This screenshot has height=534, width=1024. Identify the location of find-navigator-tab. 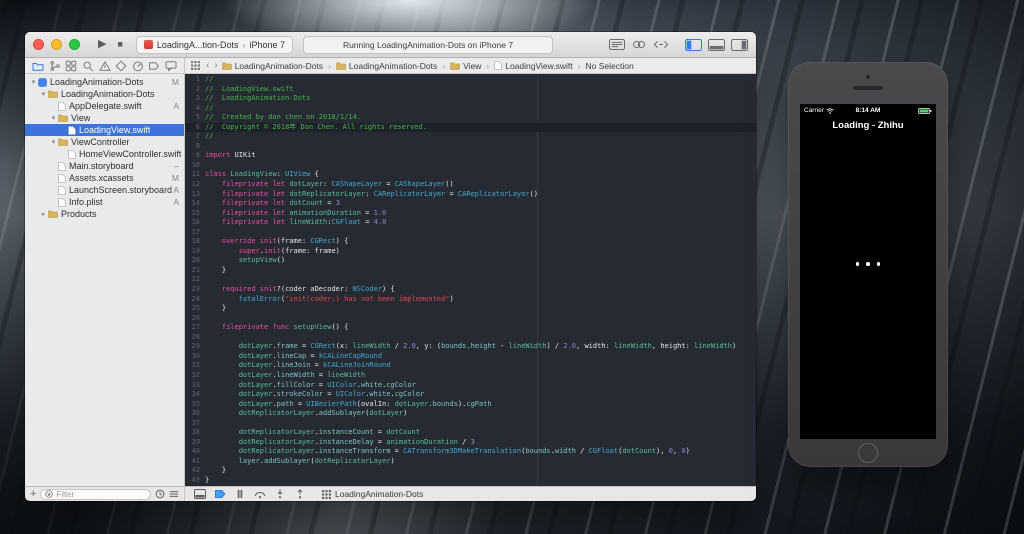
(88, 66).